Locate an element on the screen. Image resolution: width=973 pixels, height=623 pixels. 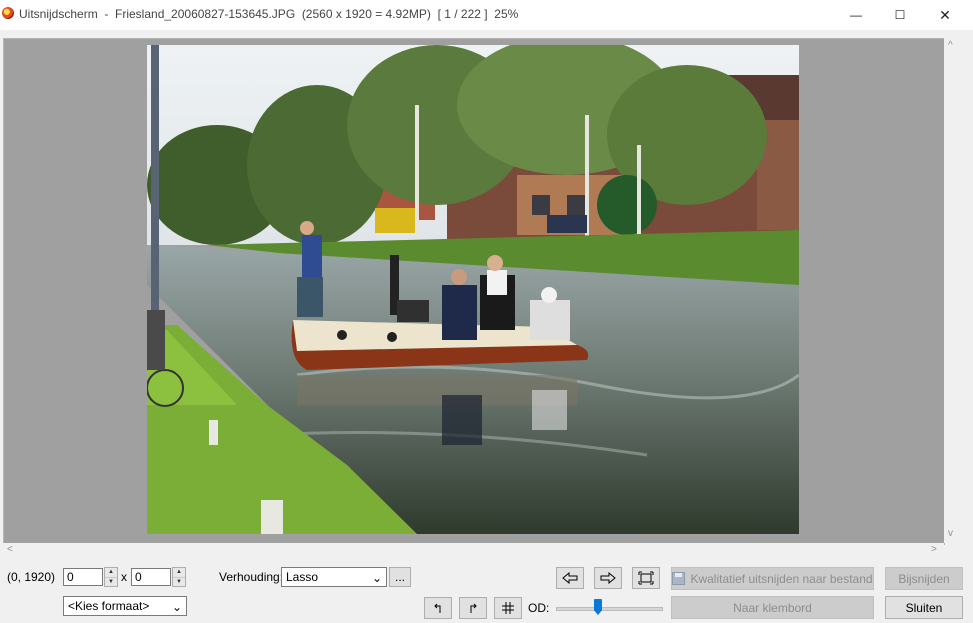
maximize-button: ☐ is located at coordinates (900, 15).